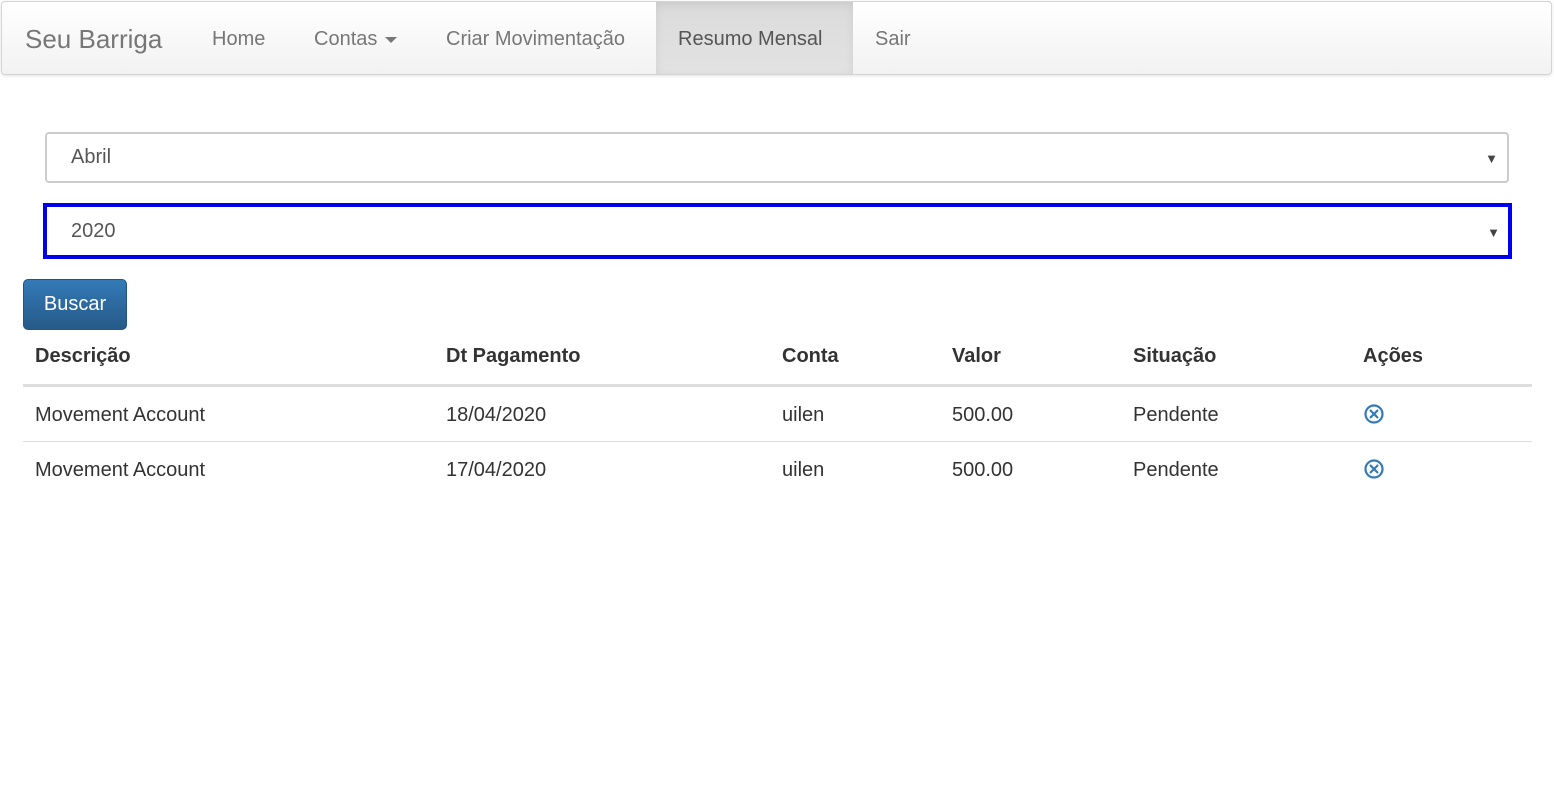  Describe the element at coordinates (976, 356) in the screenshot. I see `column-header-valor: Valor` at that location.